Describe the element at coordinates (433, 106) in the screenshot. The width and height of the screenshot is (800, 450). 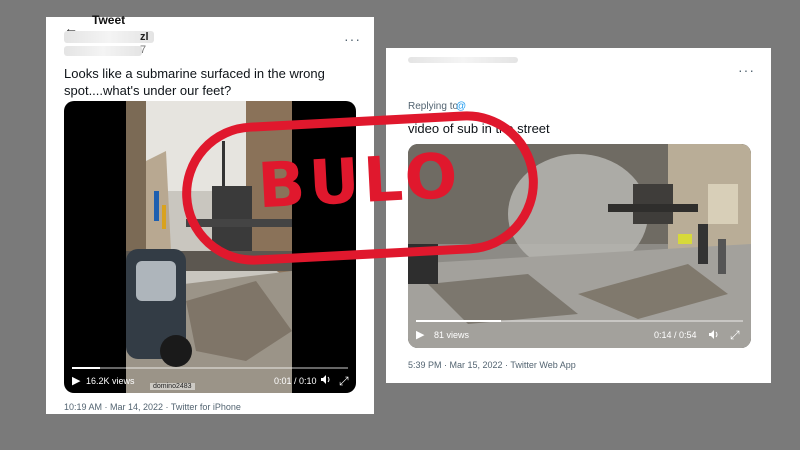
I see `replying-to-label: Replying to` at that location.